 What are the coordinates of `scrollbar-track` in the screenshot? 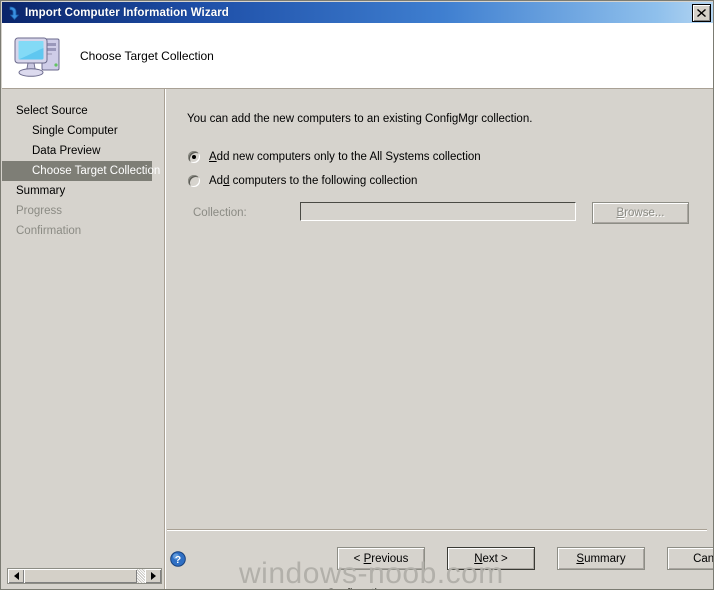 It's located at (141, 576).